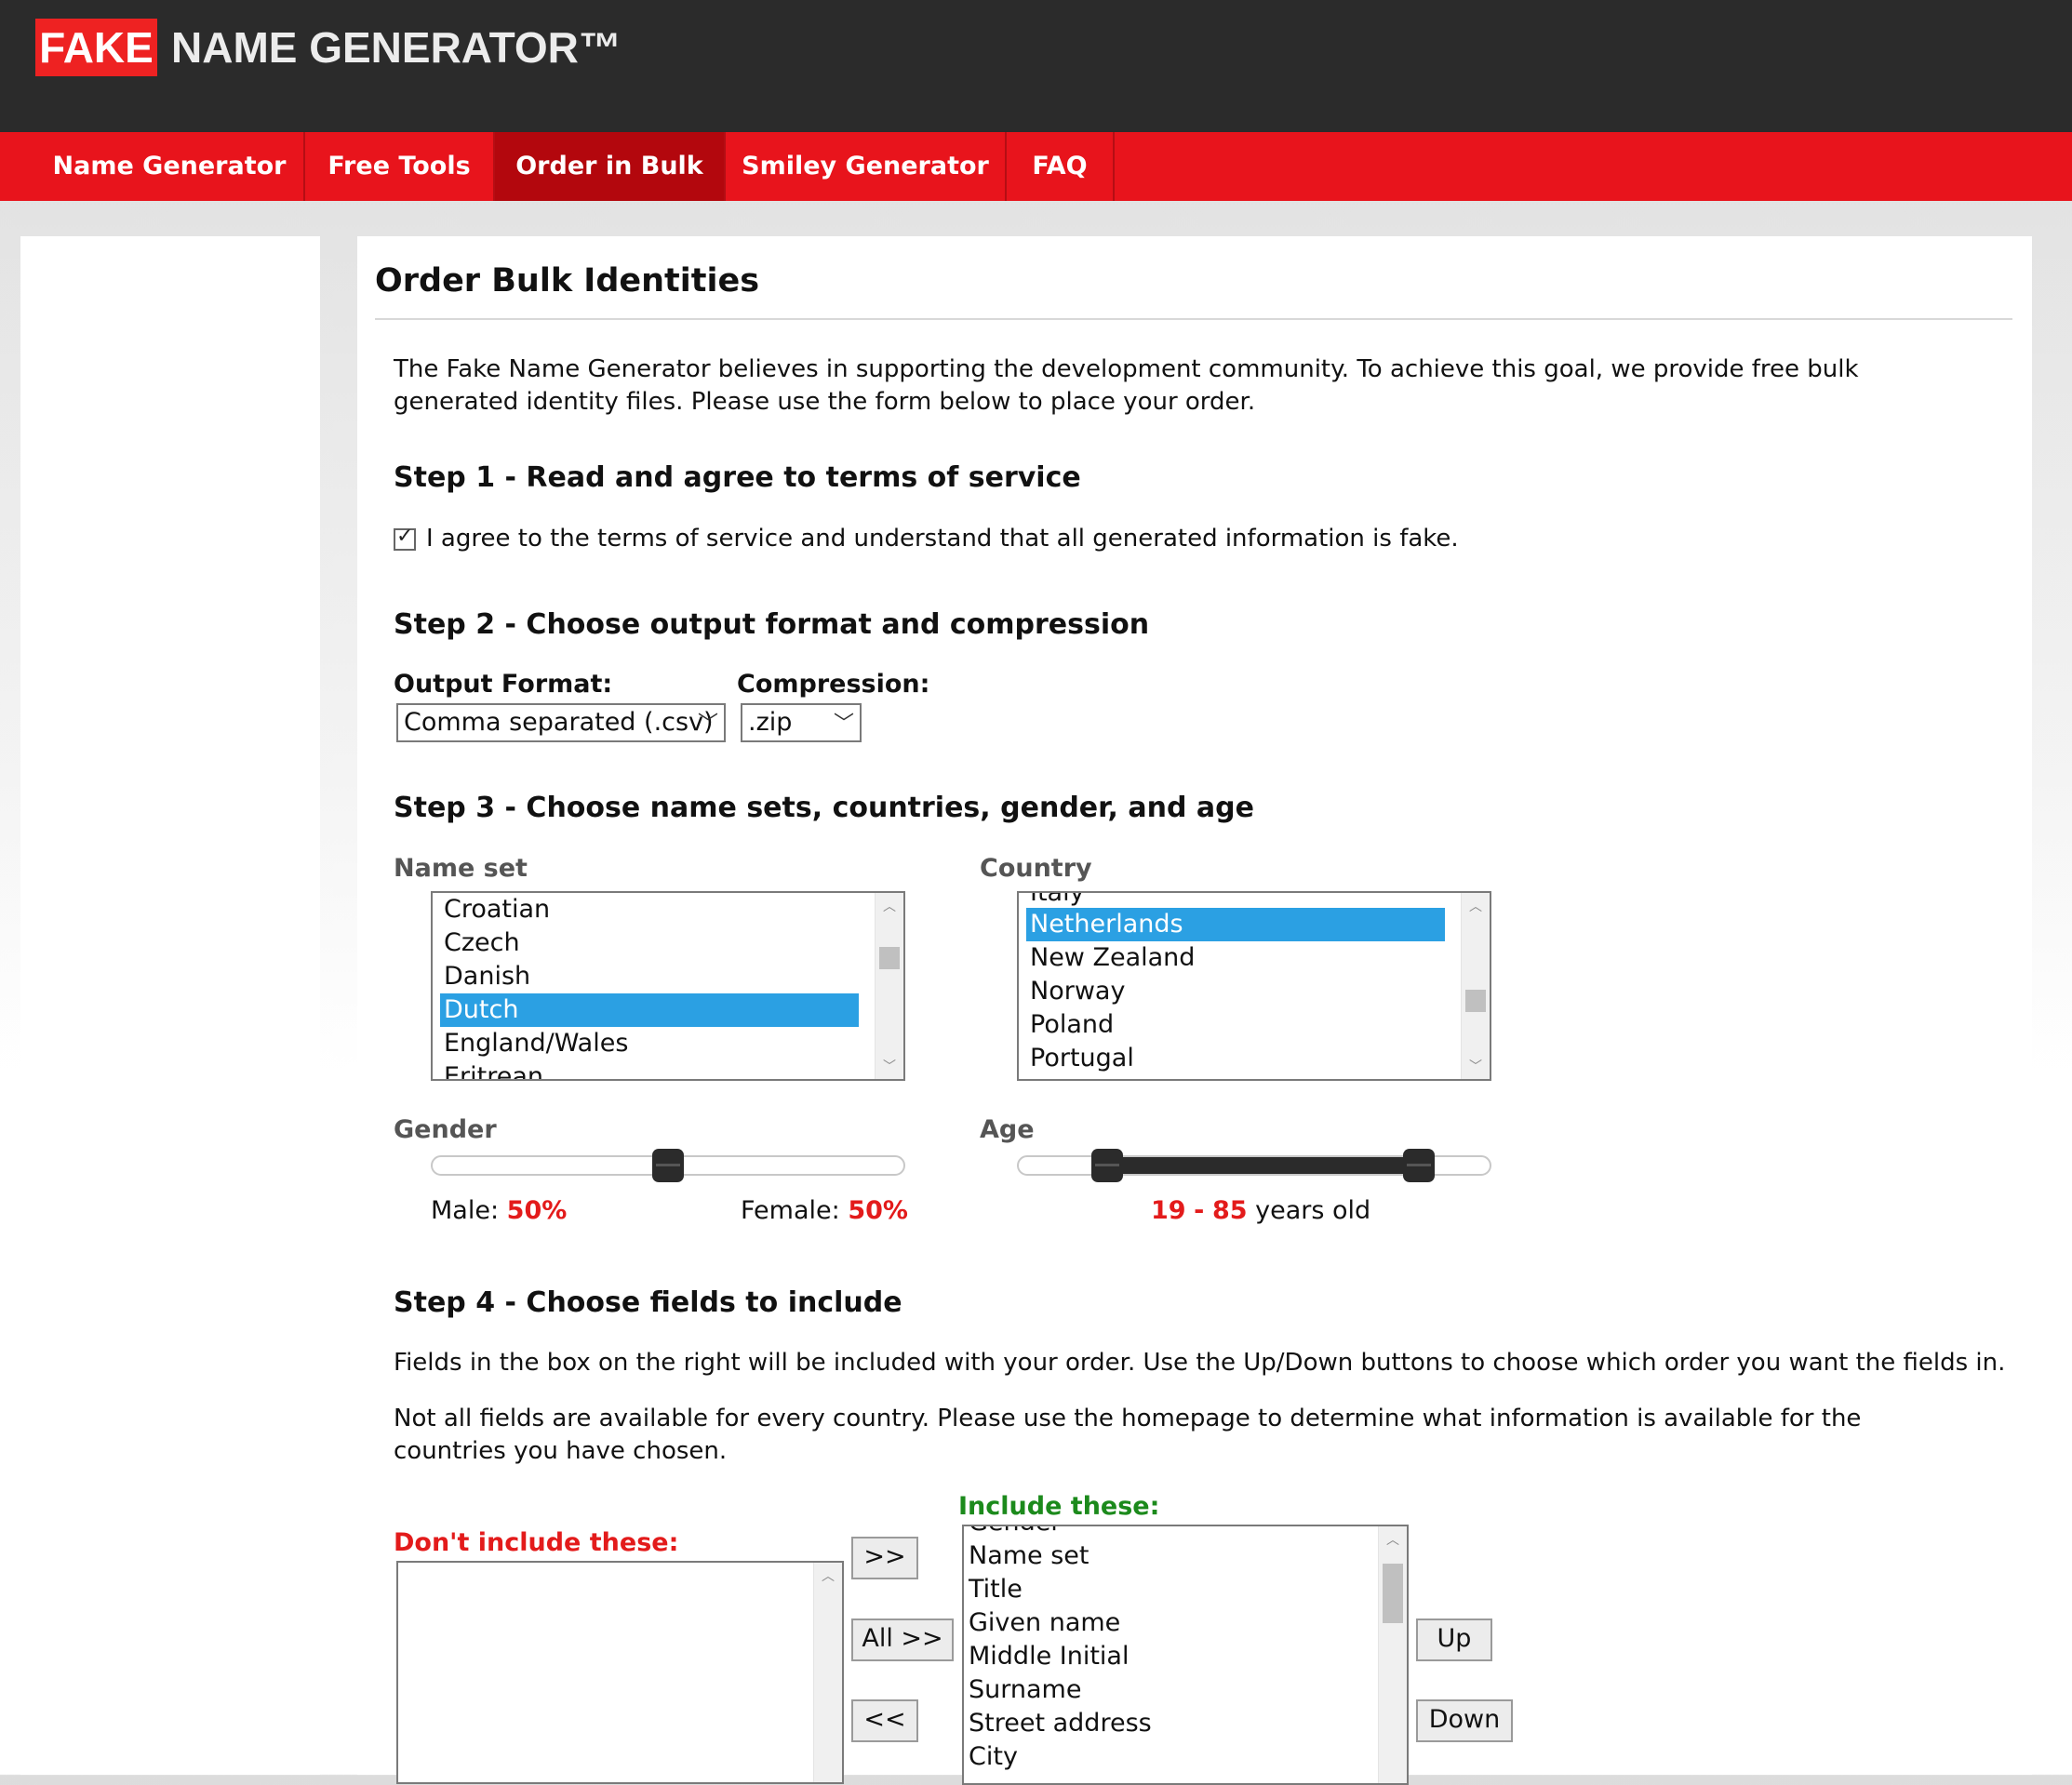 The height and width of the screenshot is (1785, 2072). What do you see at coordinates (537, 1210) in the screenshot?
I see `male-percent: 50%` at bounding box center [537, 1210].